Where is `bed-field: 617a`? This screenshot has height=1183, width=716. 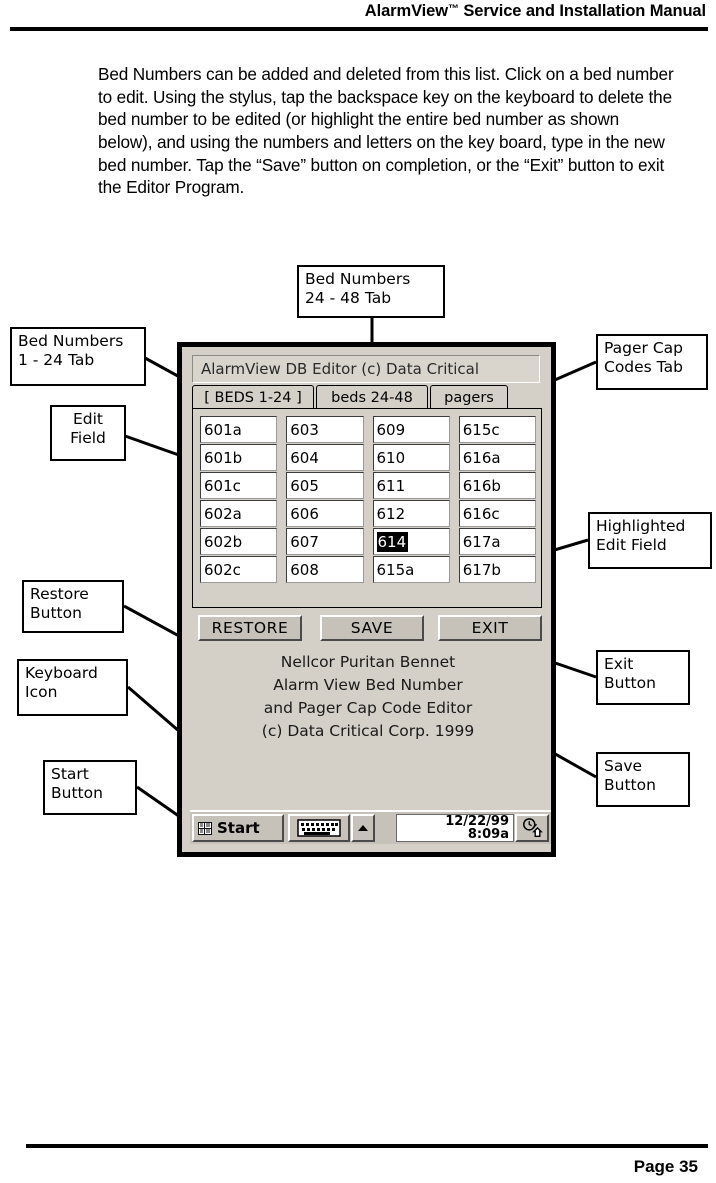
bed-field: 617a is located at coordinates (497, 541).